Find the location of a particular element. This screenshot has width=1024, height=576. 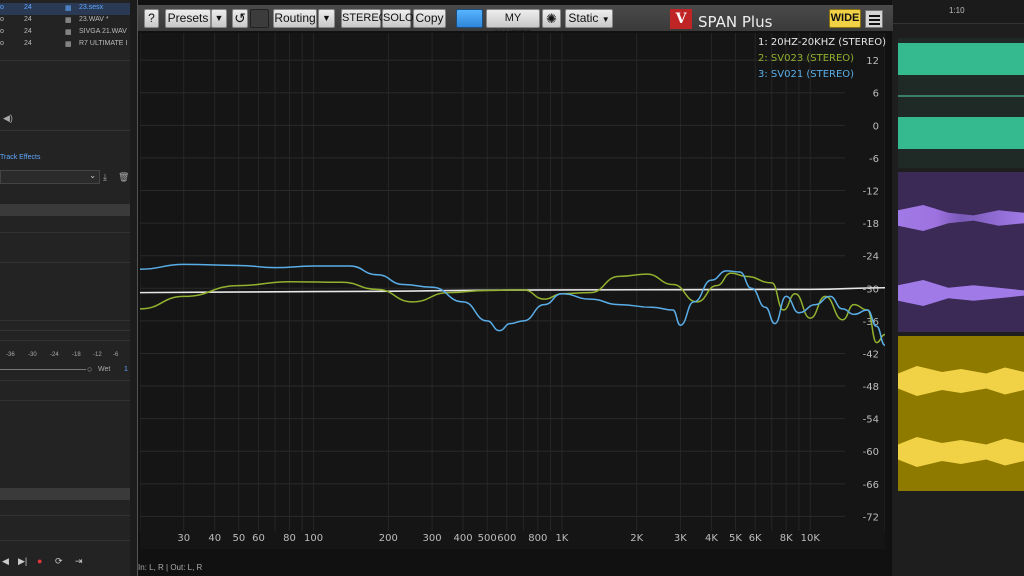

file-list-item: o 24 ▦ R7 ULTIMATE I is located at coordinates (65, 45).